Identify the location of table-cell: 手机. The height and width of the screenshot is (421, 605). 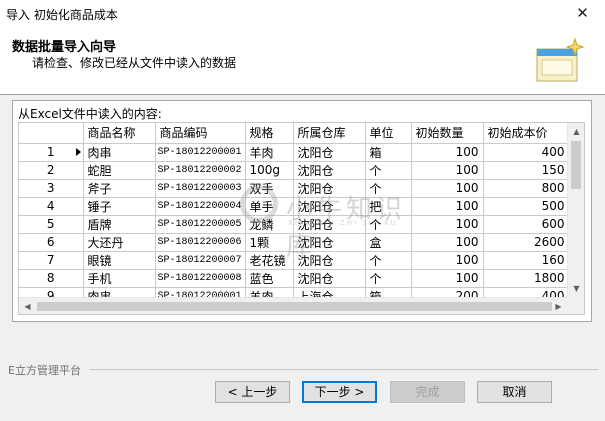
(119, 278).